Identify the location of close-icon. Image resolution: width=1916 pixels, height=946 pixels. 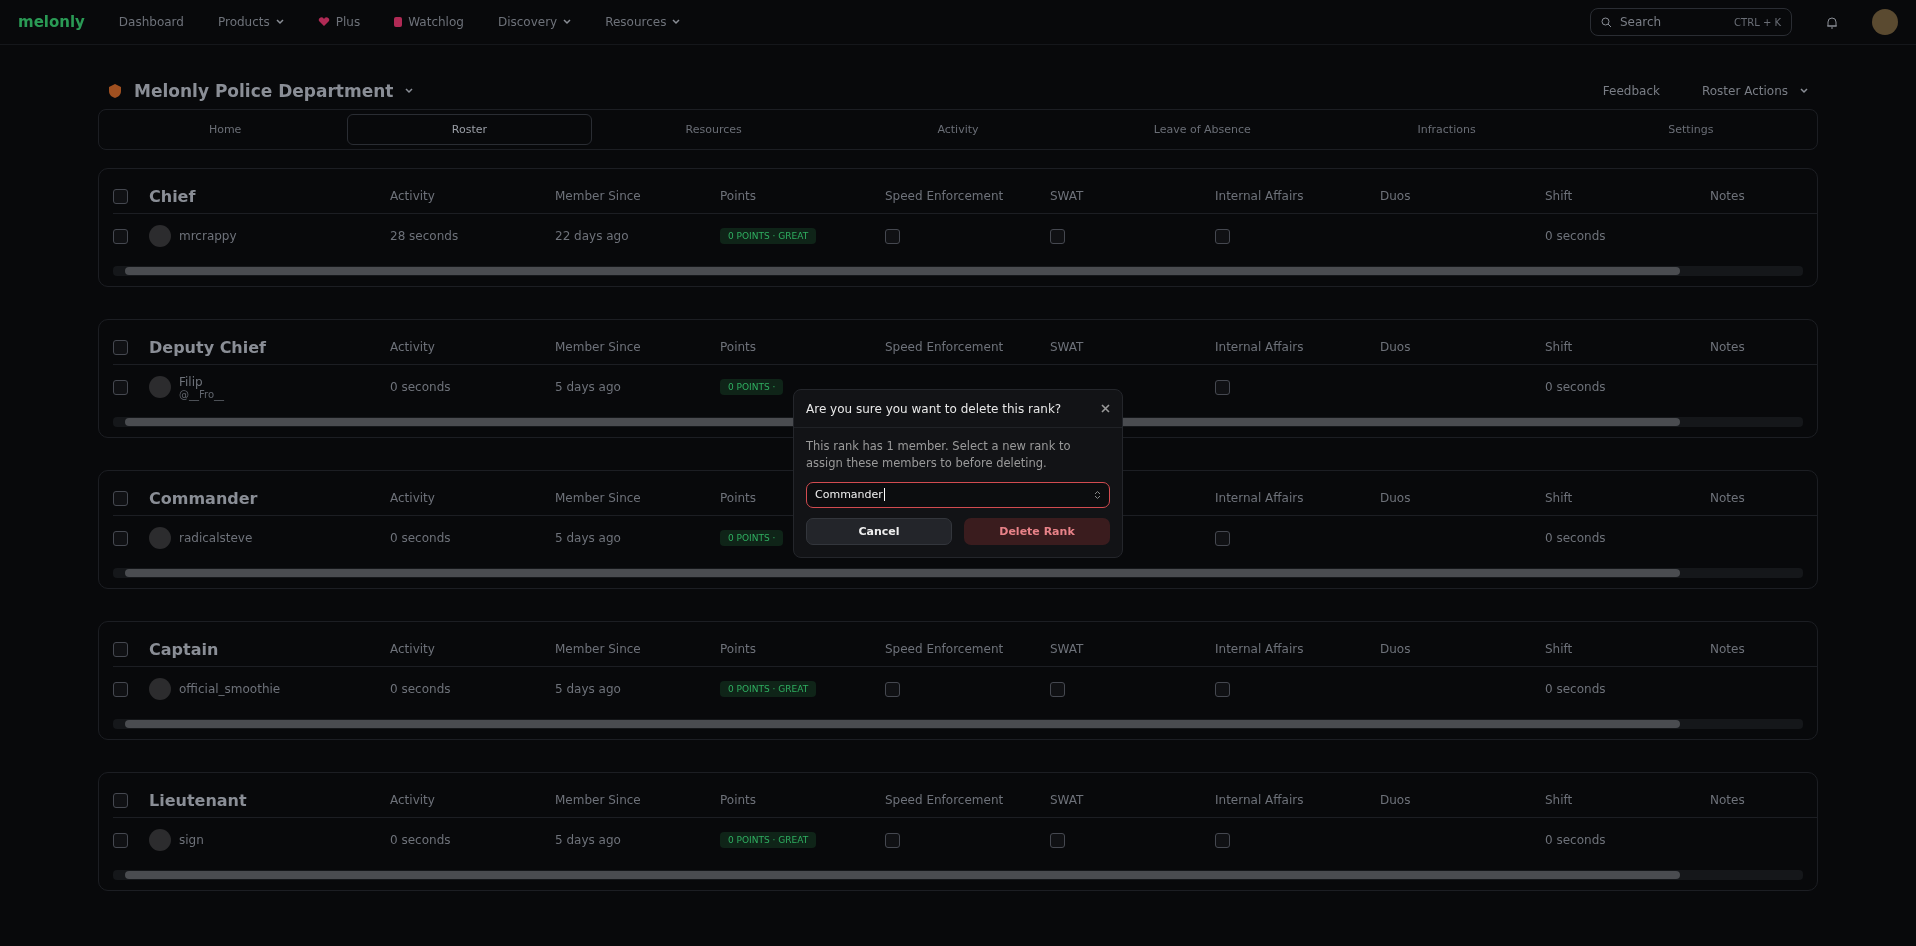
(1105, 408).